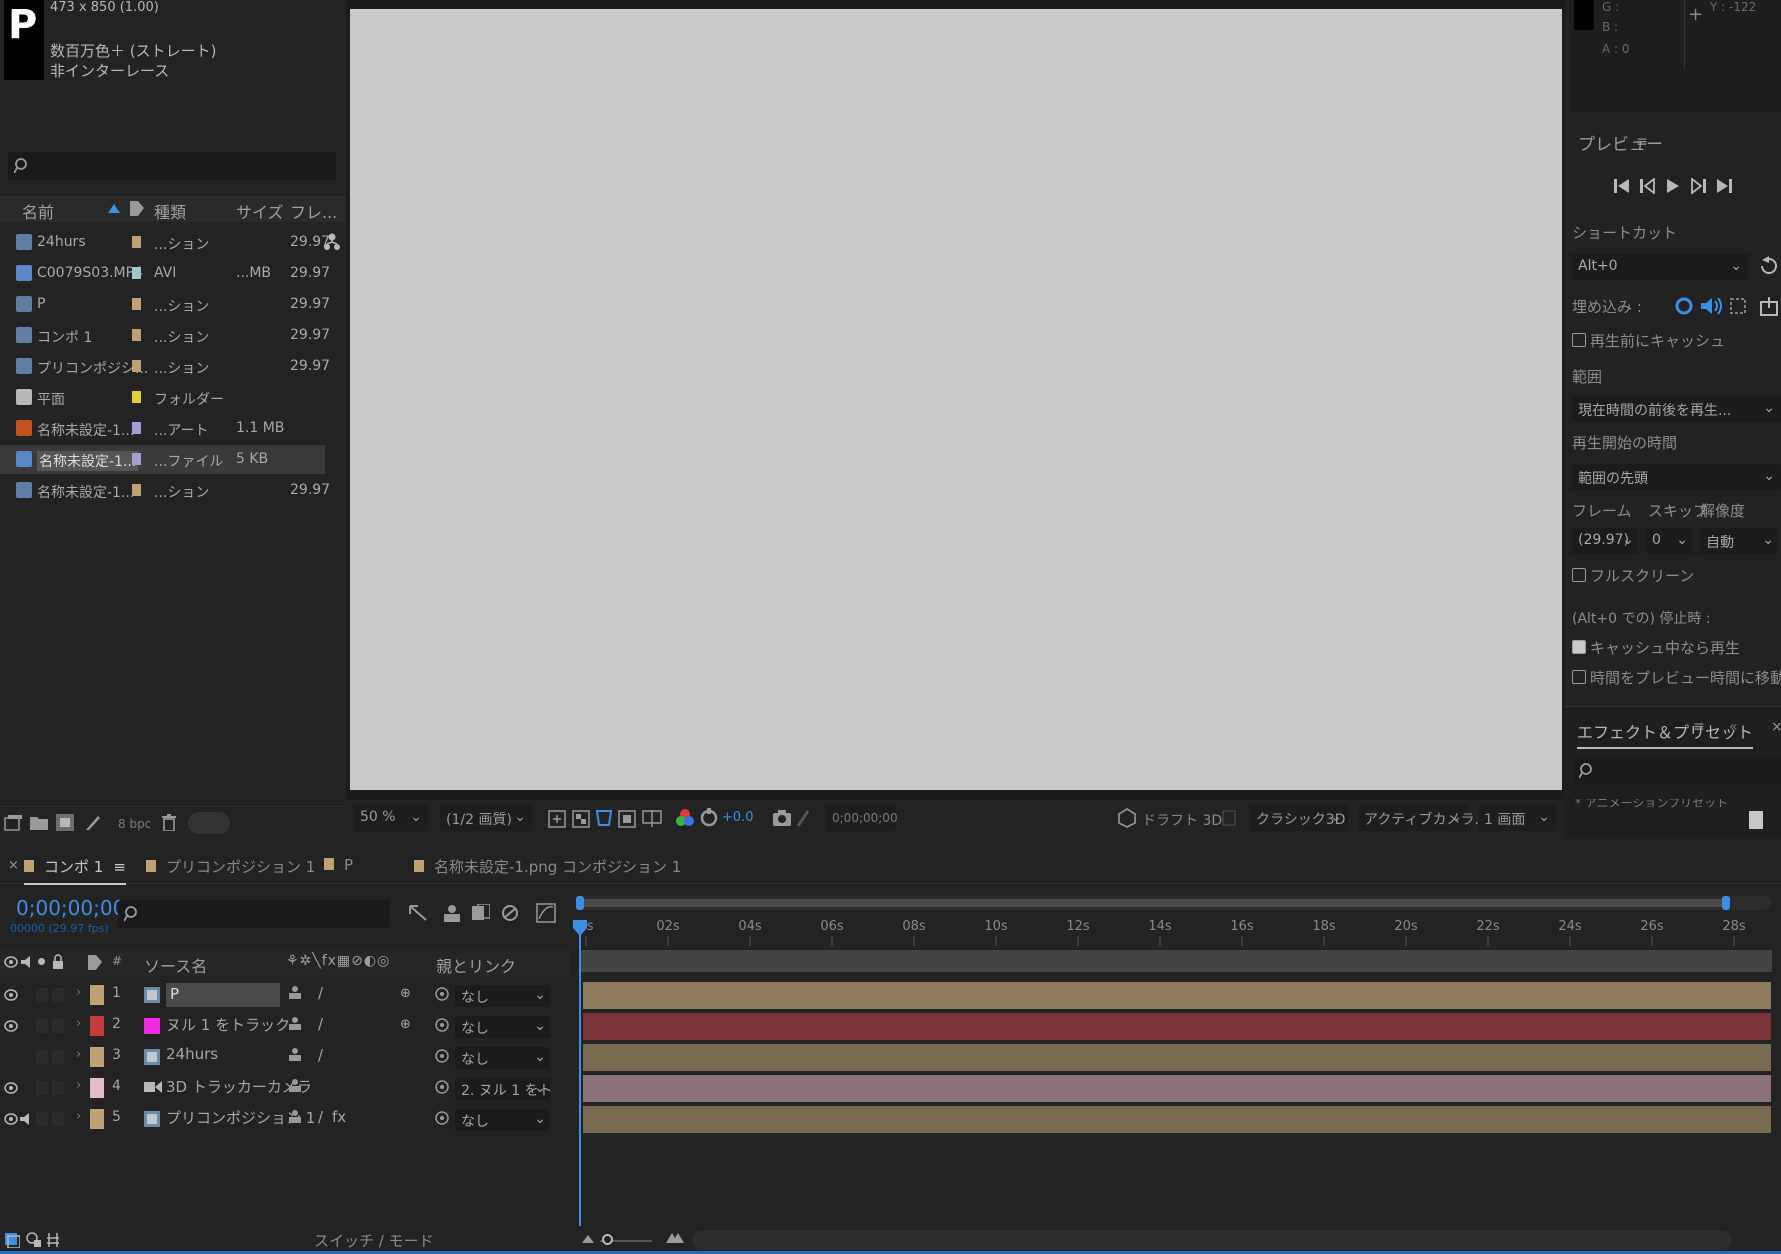 The image size is (1781, 1254). What do you see at coordinates (34, 1240) in the screenshot?
I see `transfer-controls-toggle-icon` at bounding box center [34, 1240].